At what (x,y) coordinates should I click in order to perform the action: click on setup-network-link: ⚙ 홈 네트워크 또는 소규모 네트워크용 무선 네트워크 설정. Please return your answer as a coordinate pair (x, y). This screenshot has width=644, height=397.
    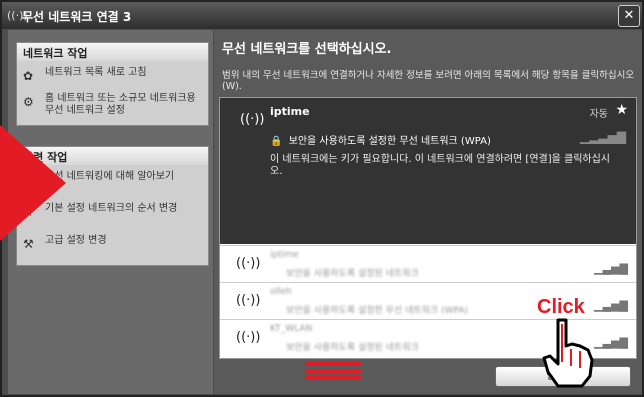
    Looking at the image, I should click on (112, 106).